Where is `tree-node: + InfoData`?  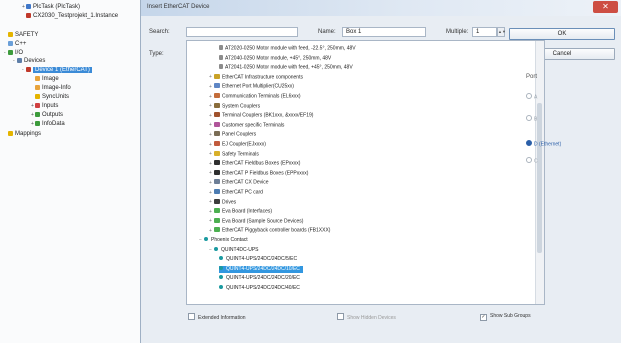
tree-node: + InfoData is located at coordinates (48, 124).